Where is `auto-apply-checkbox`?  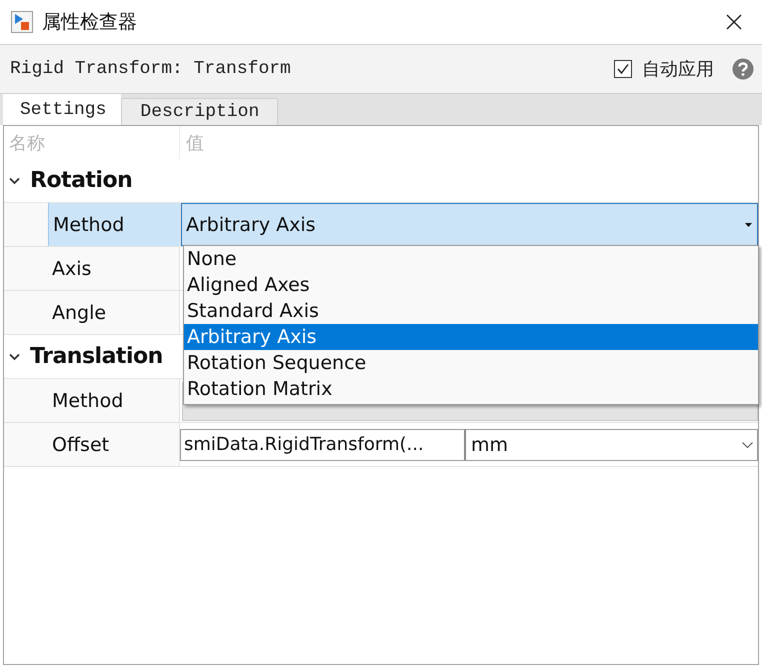
auto-apply-checkbox is located at coordinates (623, 69).